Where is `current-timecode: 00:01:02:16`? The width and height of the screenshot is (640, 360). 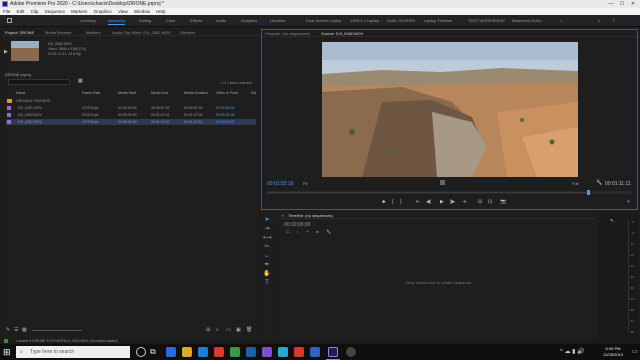
current-timecode: 00:01:02:16 is located at coordinates (280, 184).